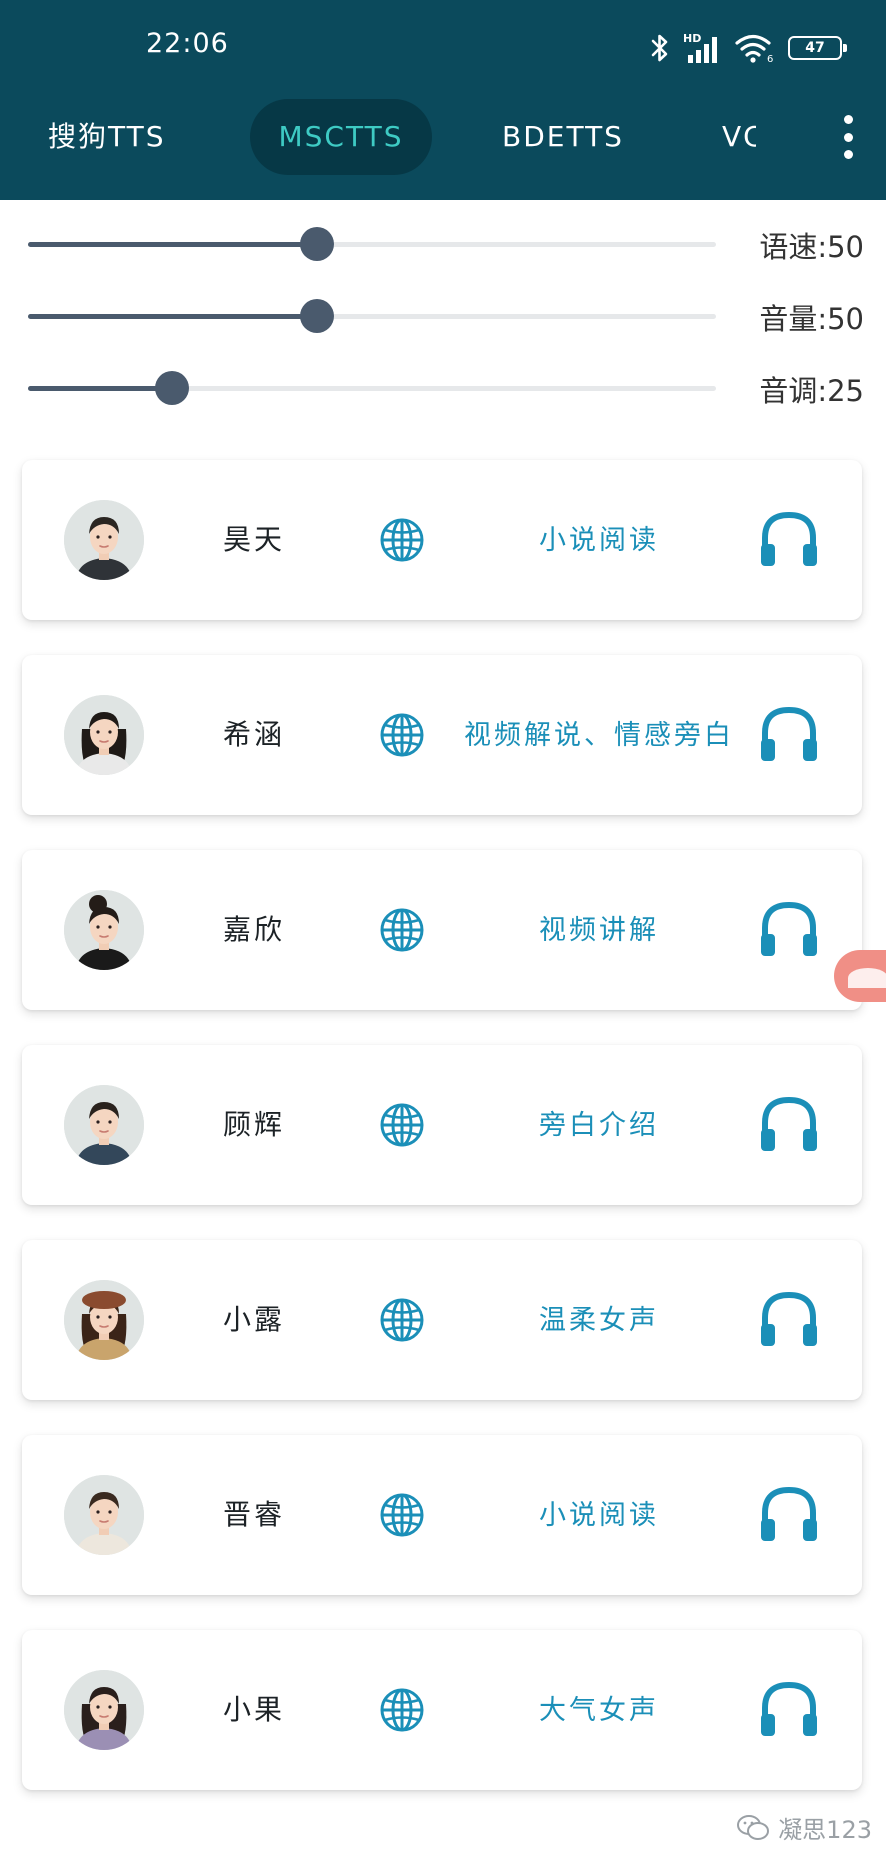  What do you see at coordinates (172, 244) in the screenshot?
I see `speed-slider-fill` at bounding box center [172, 244].